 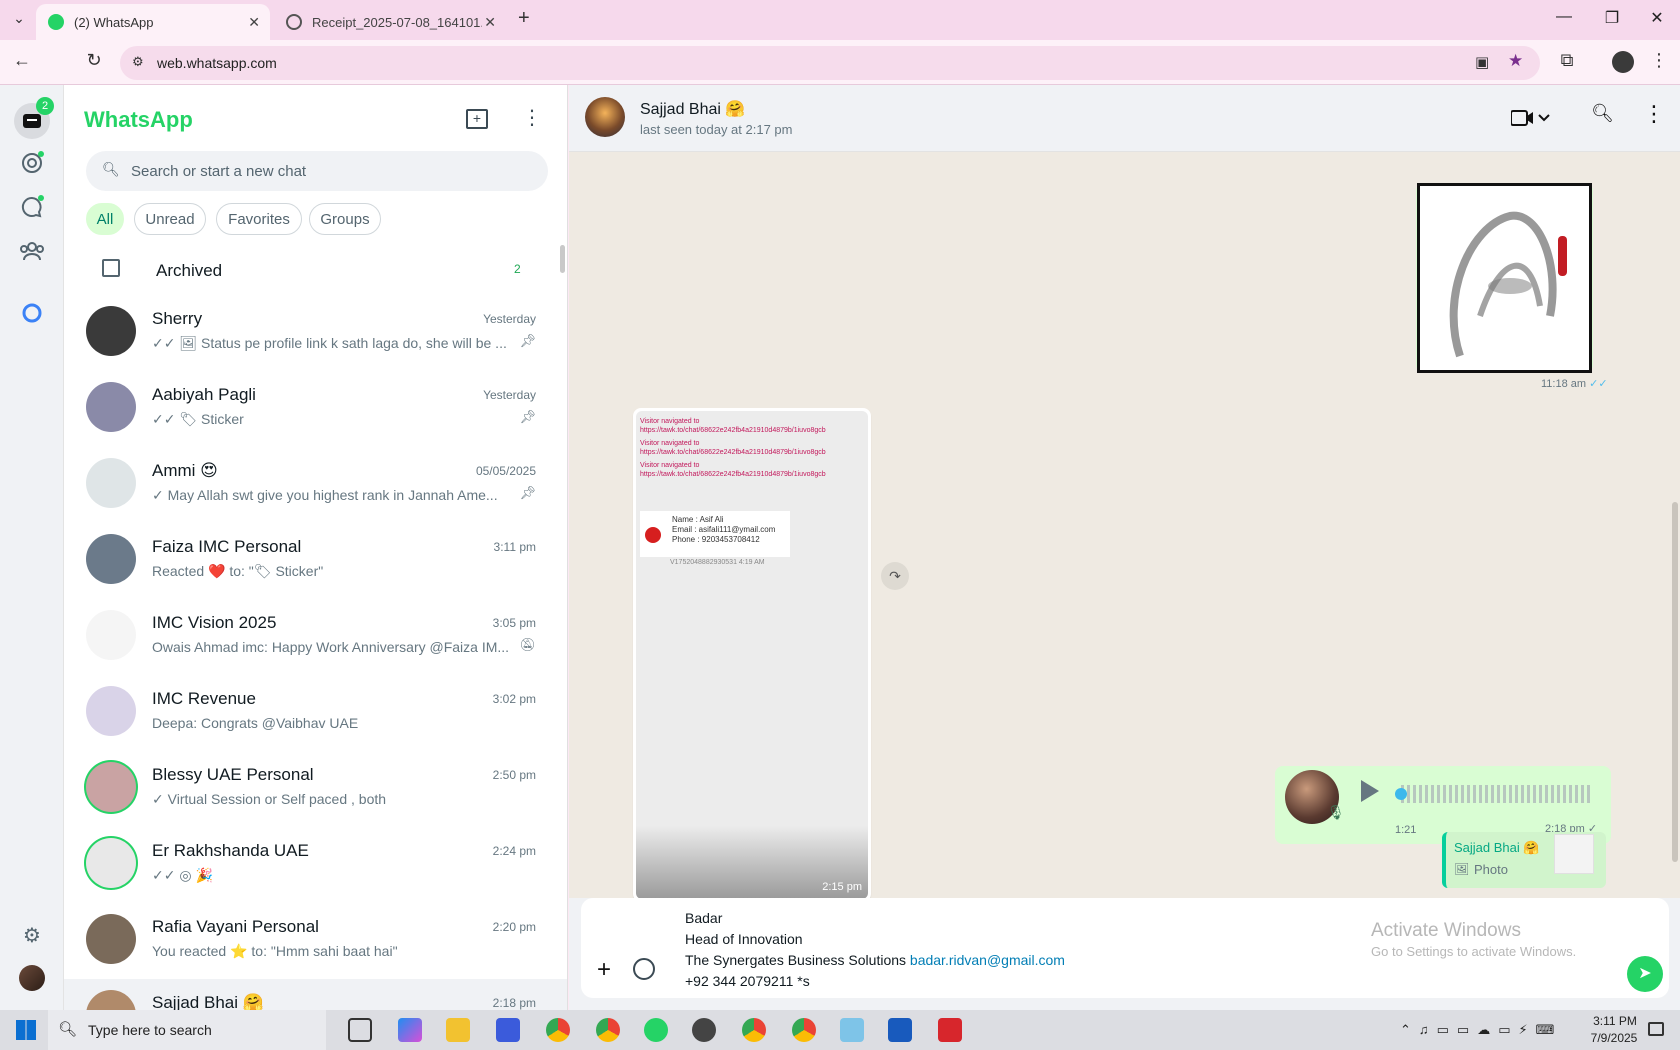 What do you see at coordinates (514, 699) in the screenshot?
I see `chat-time: 3:02 pm` at bounding box center [514, 699].